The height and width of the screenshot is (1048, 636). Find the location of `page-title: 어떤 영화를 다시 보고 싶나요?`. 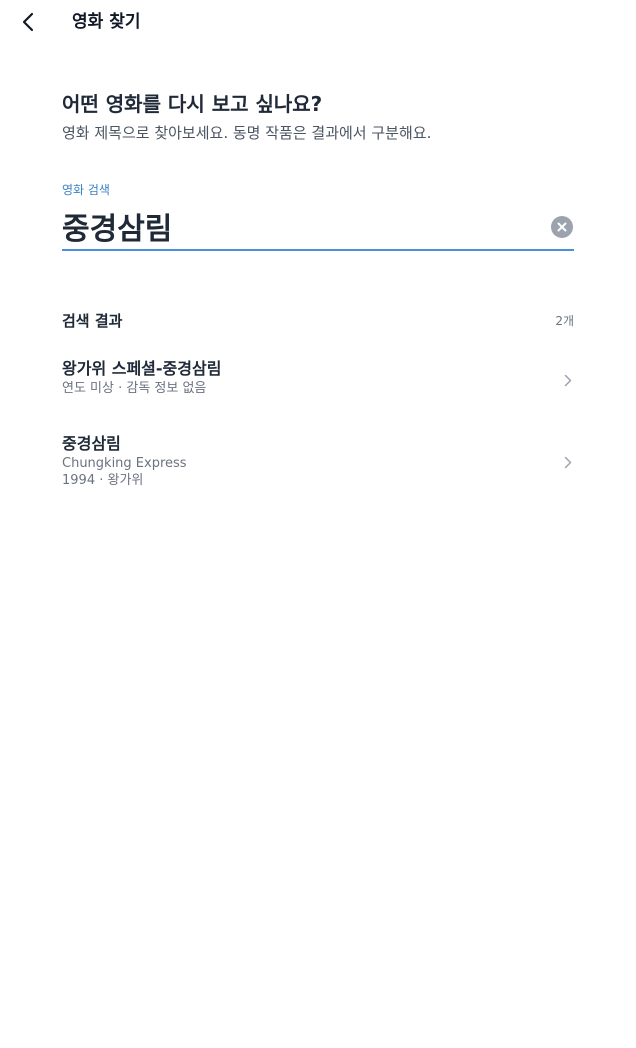

page-title: 어떤 영화를 다시 보고 싶나요? is located at coordinates (192, 104).